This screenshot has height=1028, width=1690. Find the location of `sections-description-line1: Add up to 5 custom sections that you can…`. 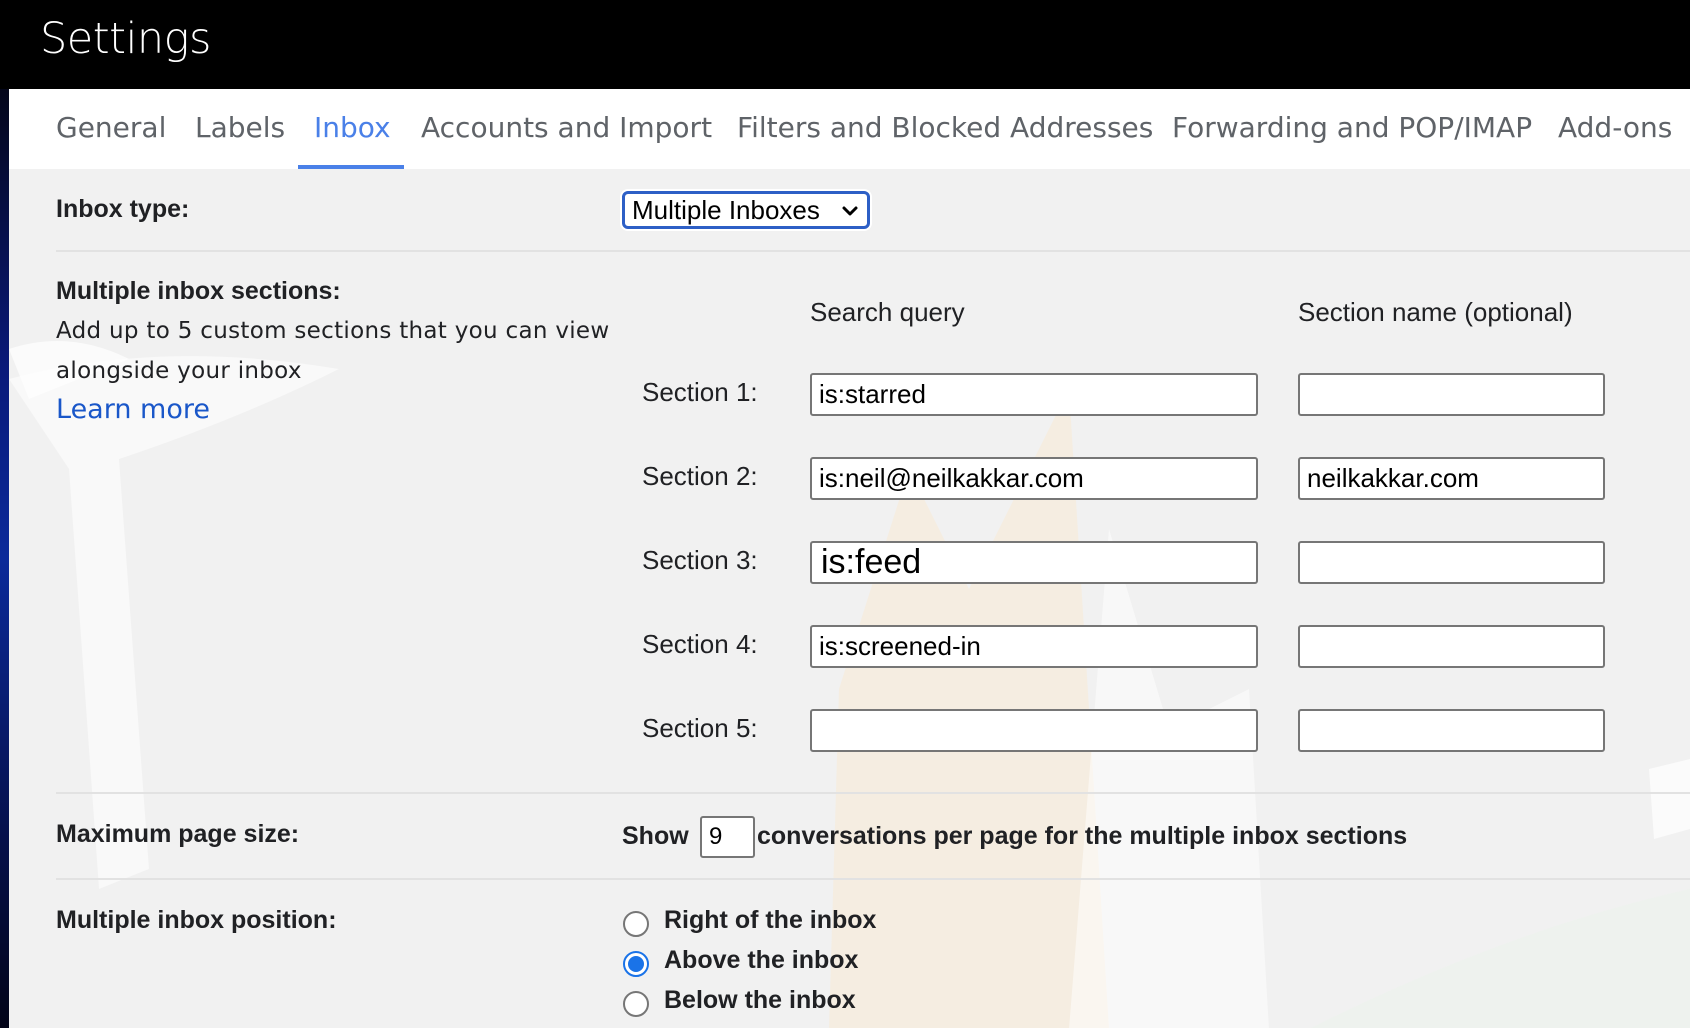

sections-description-line1: Add up to 5 custom sections that you can… is located at coordinates (333, 331).